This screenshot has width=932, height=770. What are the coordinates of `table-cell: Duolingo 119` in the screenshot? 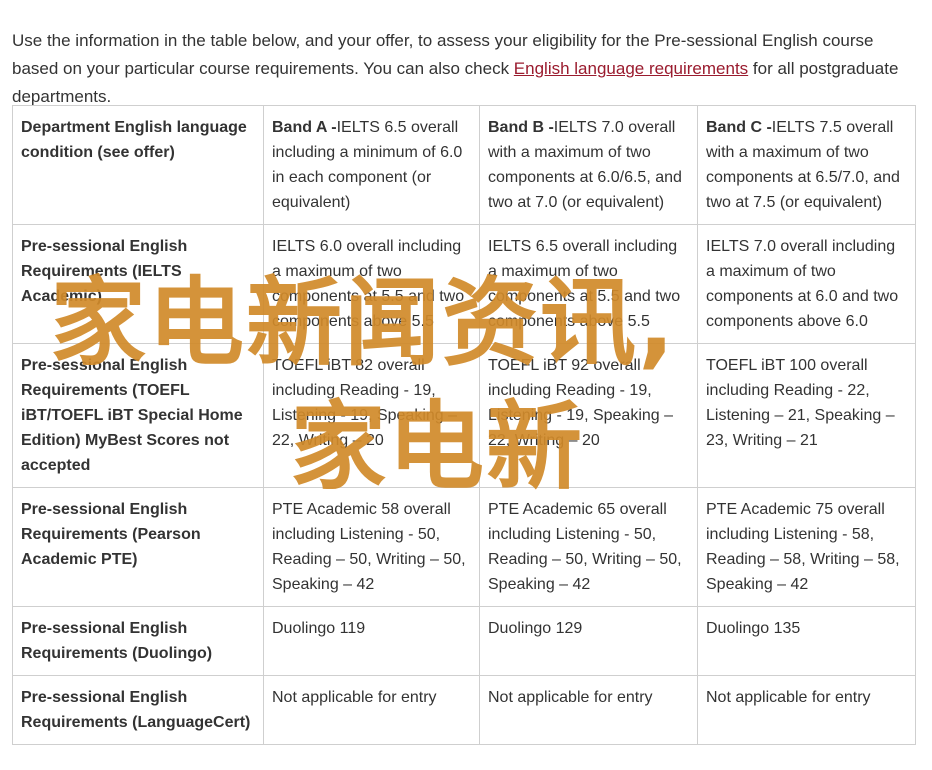 It's located at (371, 641).